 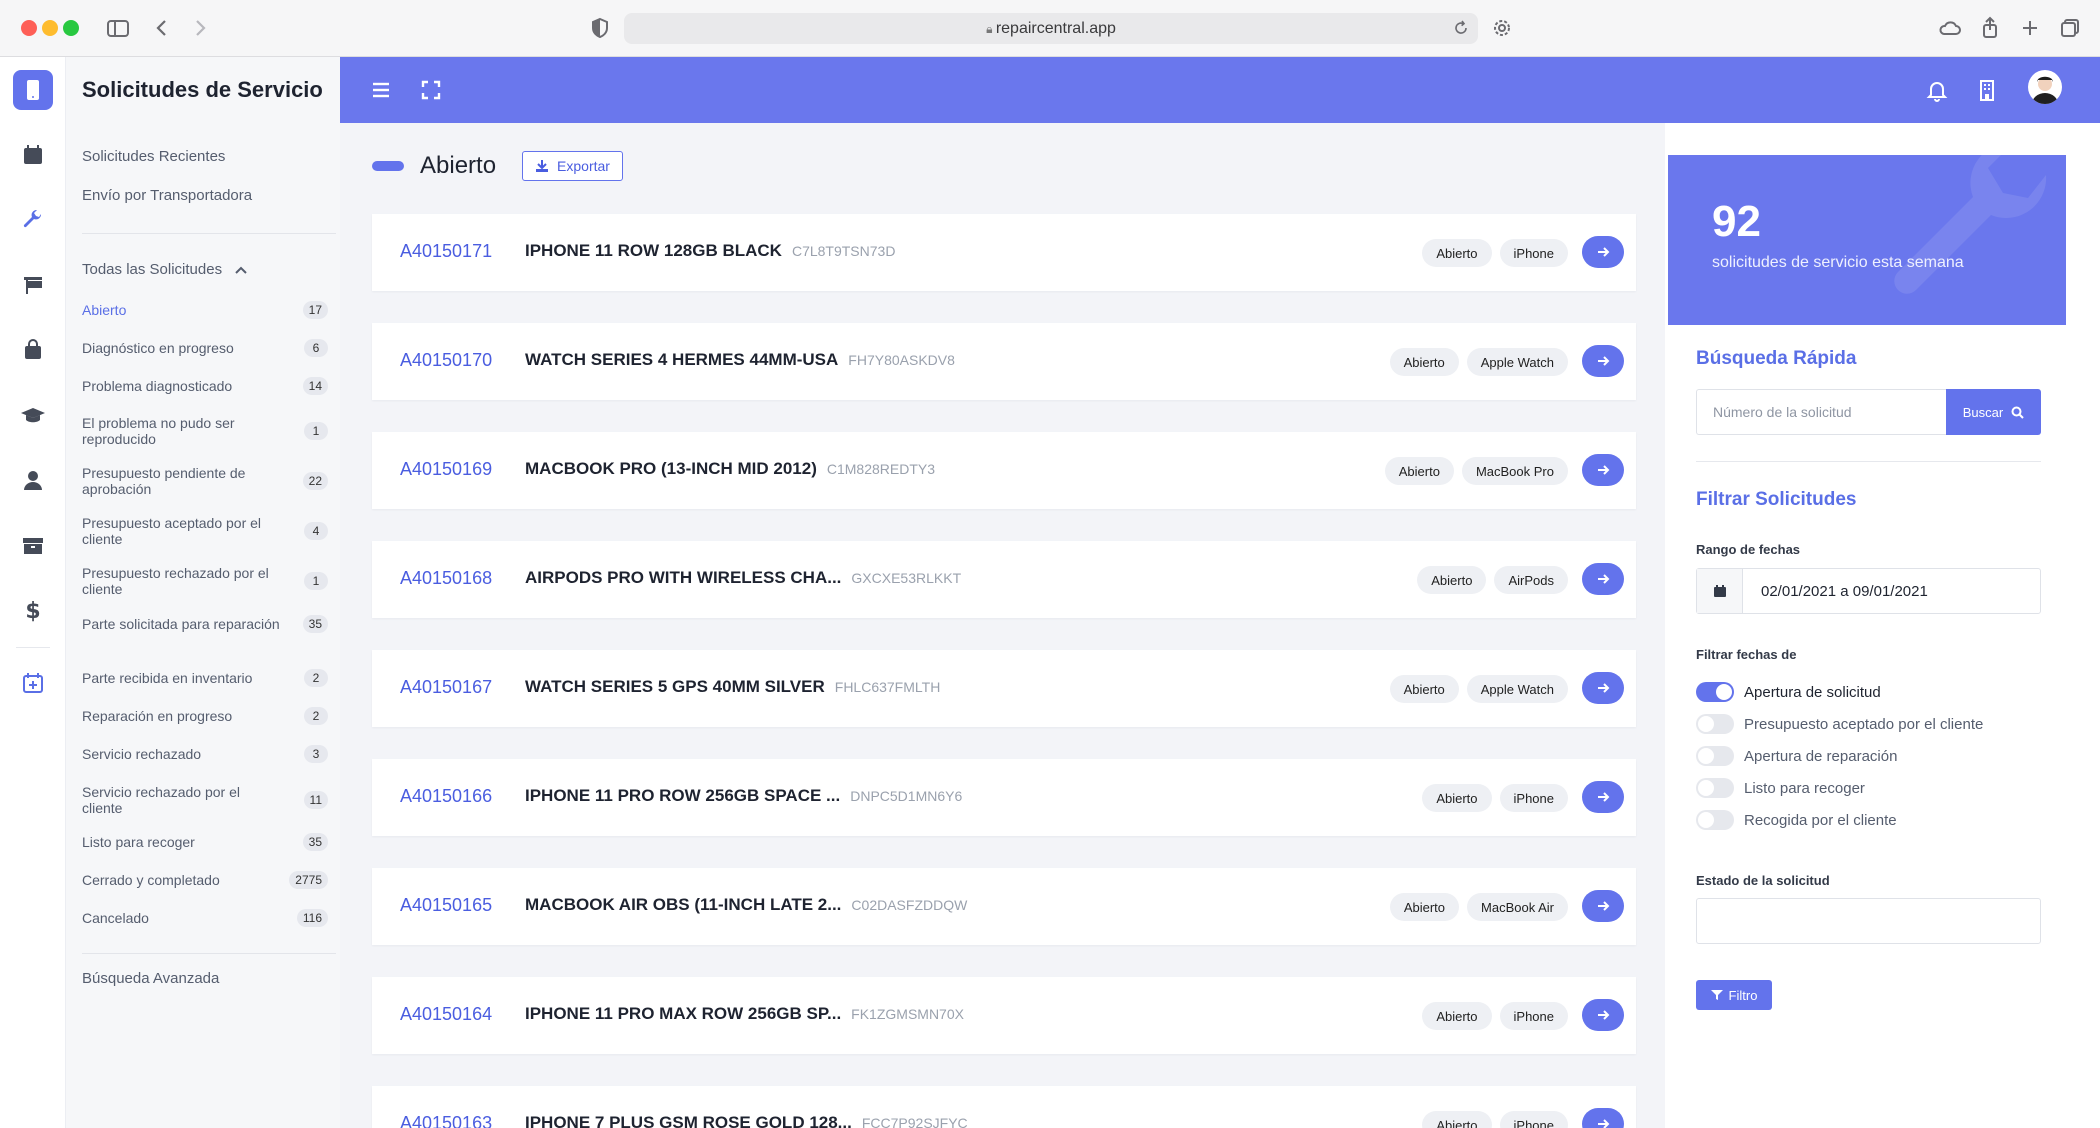 What do you see at coordinates (209, 953) in the screenshot?
I see `sidebar-divider` at bounding box center [209, 953].